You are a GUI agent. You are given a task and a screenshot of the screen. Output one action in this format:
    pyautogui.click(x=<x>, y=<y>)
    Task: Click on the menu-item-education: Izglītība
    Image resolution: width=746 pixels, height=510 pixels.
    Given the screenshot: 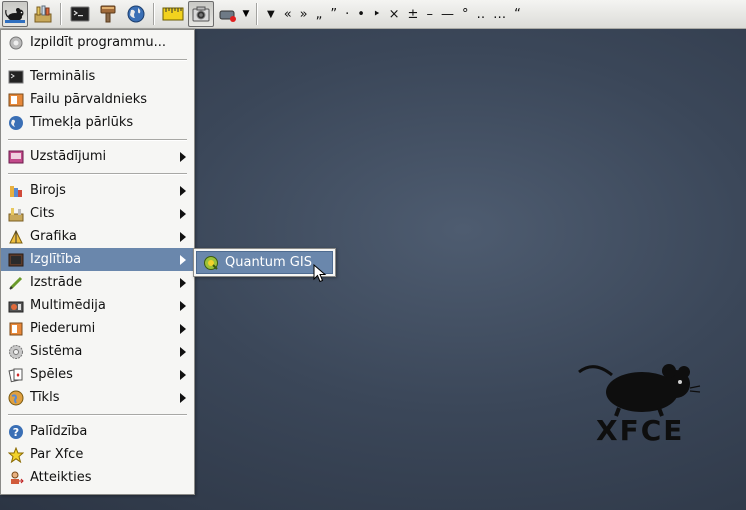 What is the action you would take?
    pyautogui.click(x=97, y=259)
    